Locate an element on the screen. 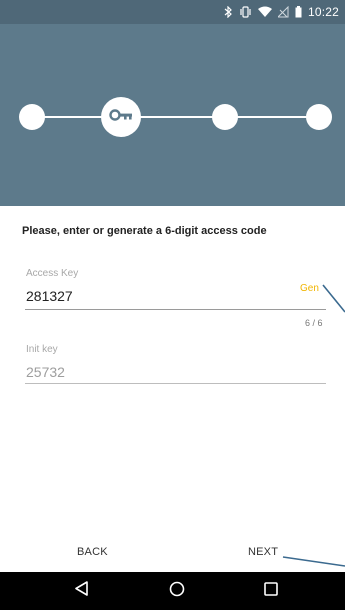 This screenshot has height=610, width=345. init-key-underline is located at coordinates (175, 383).